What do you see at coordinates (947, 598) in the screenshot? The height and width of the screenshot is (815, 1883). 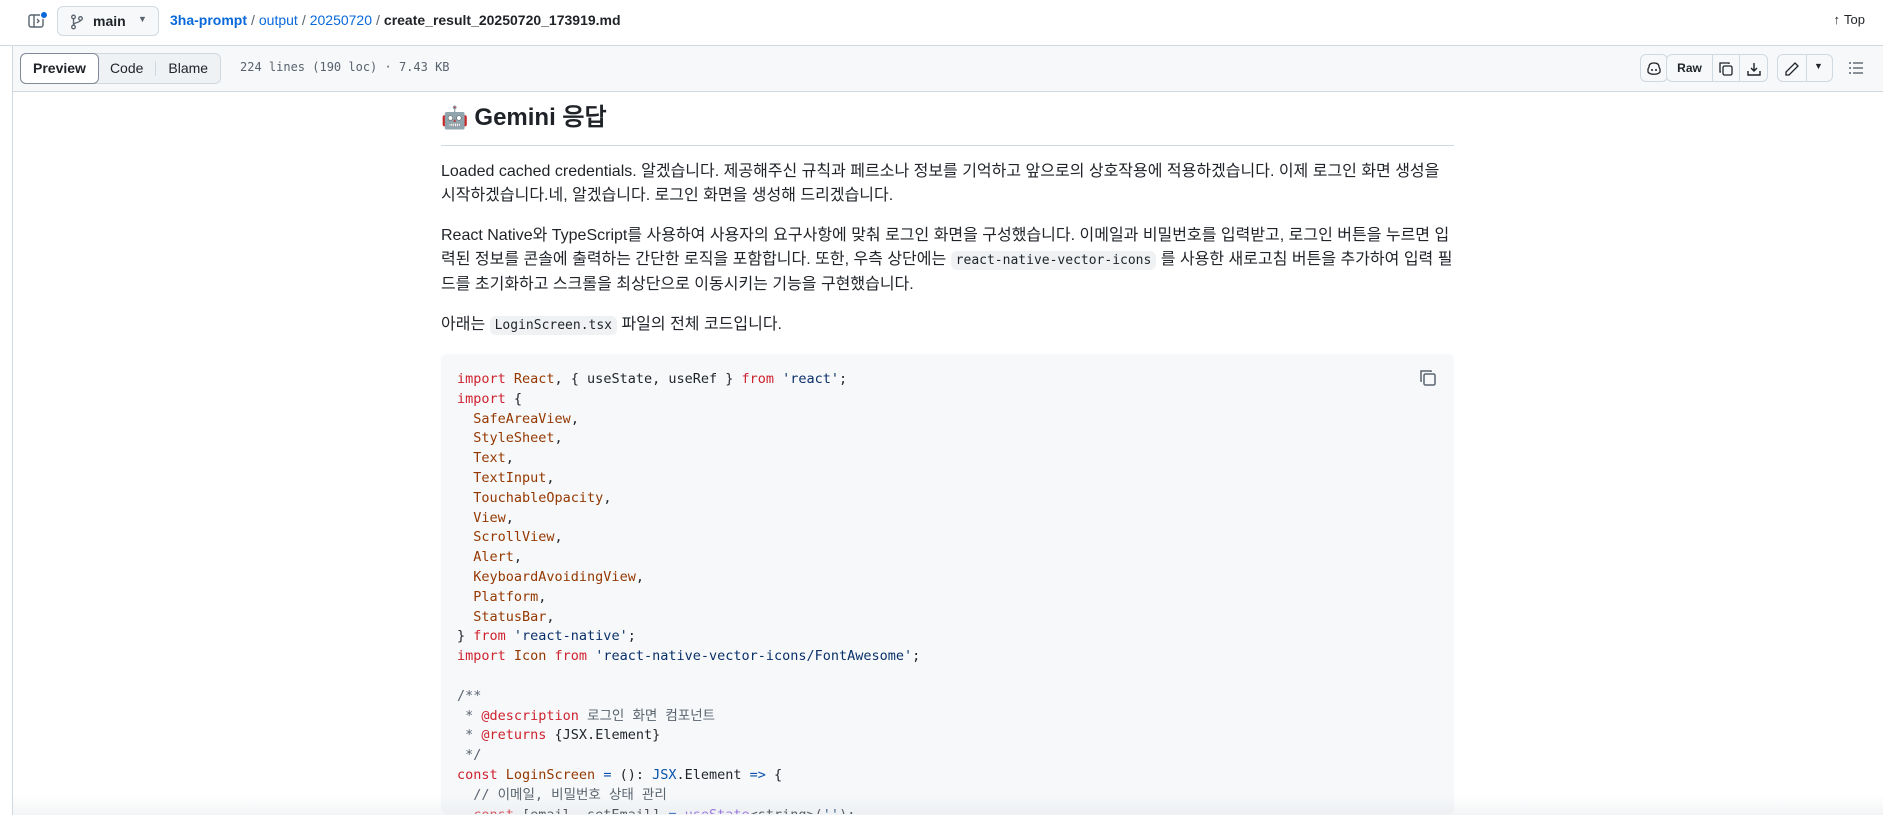 I see `code-line: Platform,` at bounding box center [947, 598].